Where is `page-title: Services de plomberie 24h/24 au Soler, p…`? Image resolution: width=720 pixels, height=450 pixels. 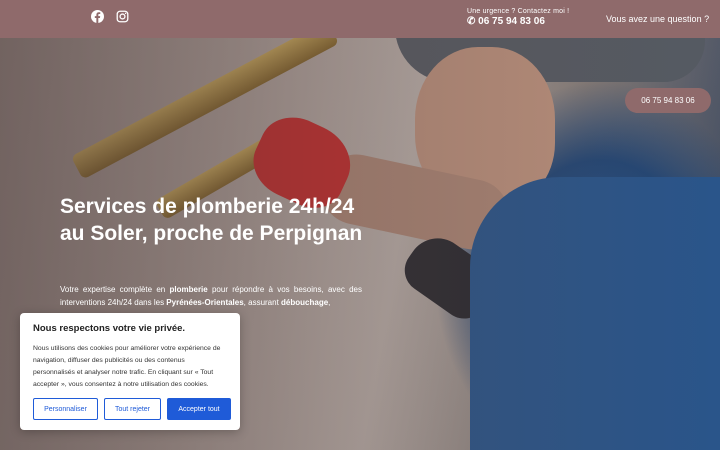
page-title: Services de plomberie 24h/24 au Soler, p… is located at coordinates (211, 220).